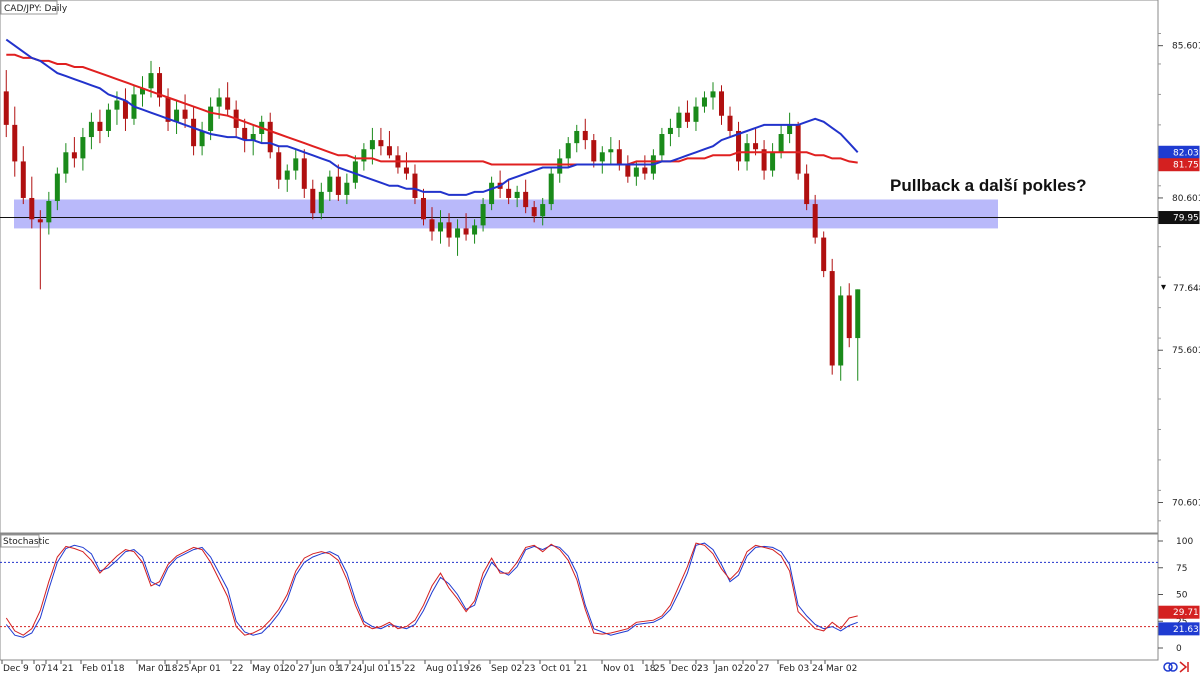  I want to click on support-price-badge: 79.958, so click(1179, 218).